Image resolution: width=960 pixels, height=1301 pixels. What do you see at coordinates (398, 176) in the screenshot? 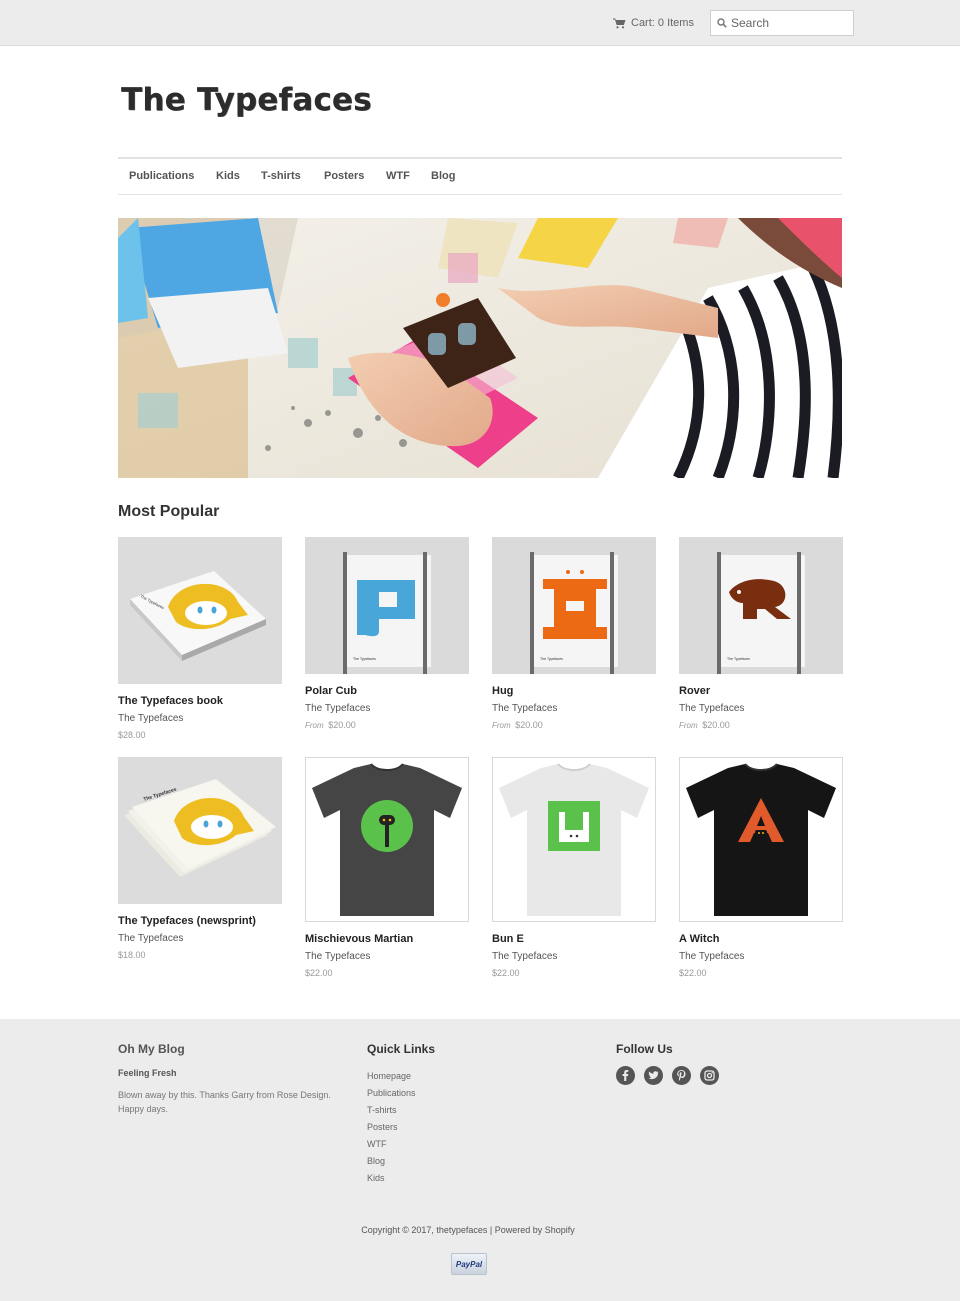
I see `nav-item-wtf: WTF` at bounding box center [398, 176].